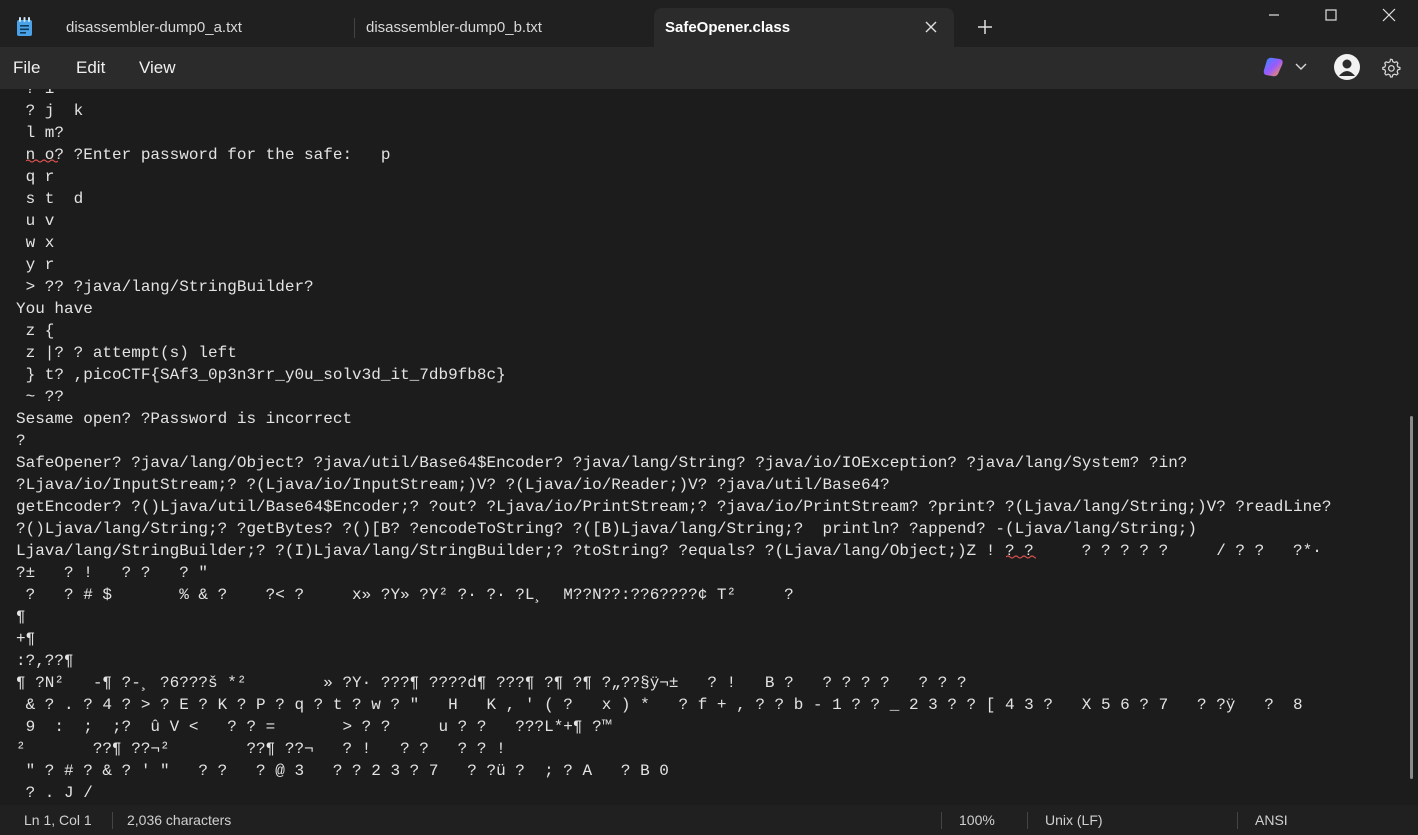 This screenshot has height=835, width=1418. What do you see at coordinates (1411, 597) in the screenshot?
I see `scrollbar-thumb` at bounding box center [1411, 597].